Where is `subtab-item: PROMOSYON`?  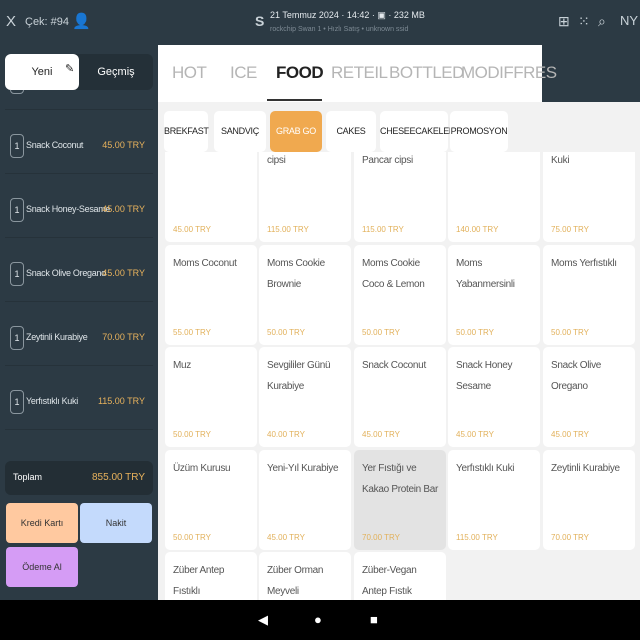 subtab-item: PROMOSYON is located at coordinates (479, 131).